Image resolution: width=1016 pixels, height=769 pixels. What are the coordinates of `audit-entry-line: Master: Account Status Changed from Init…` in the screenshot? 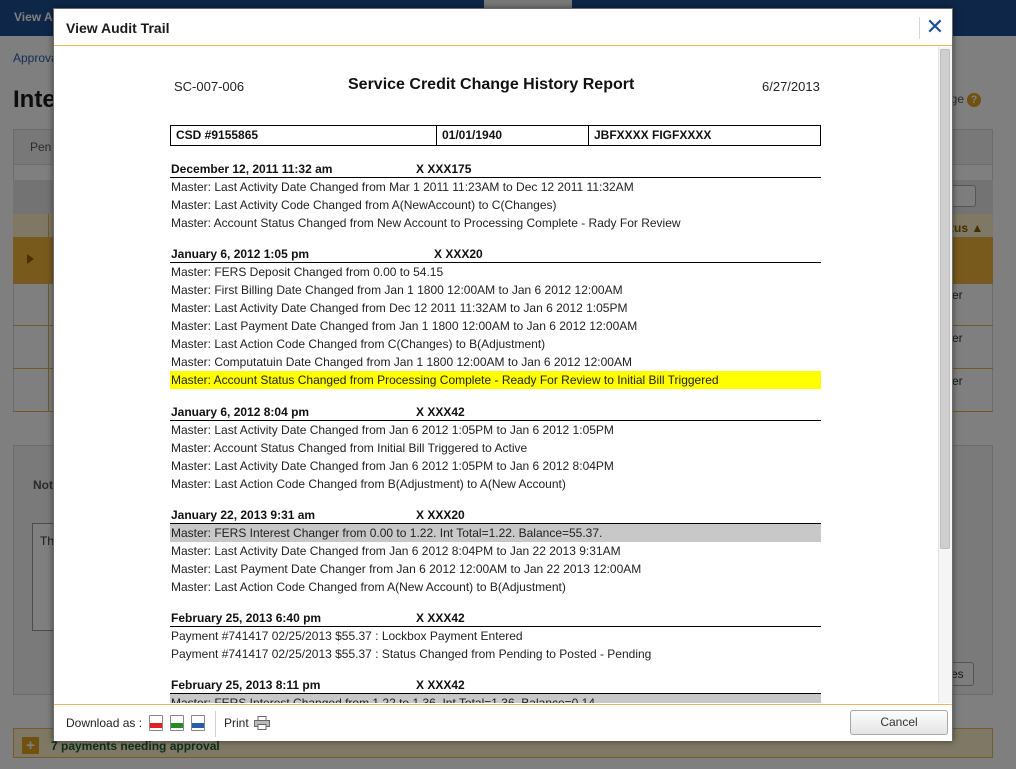 It's located at (349, 448).